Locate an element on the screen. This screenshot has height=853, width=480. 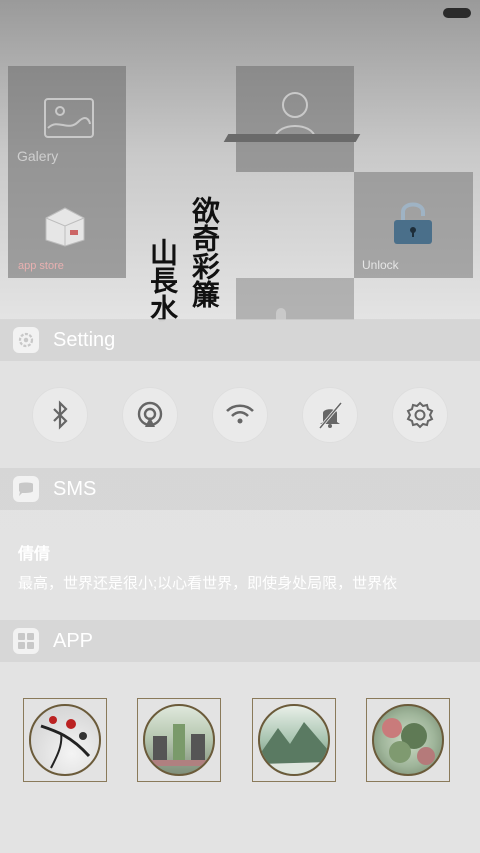
mute-toggle is located at coordinates (330, 415).